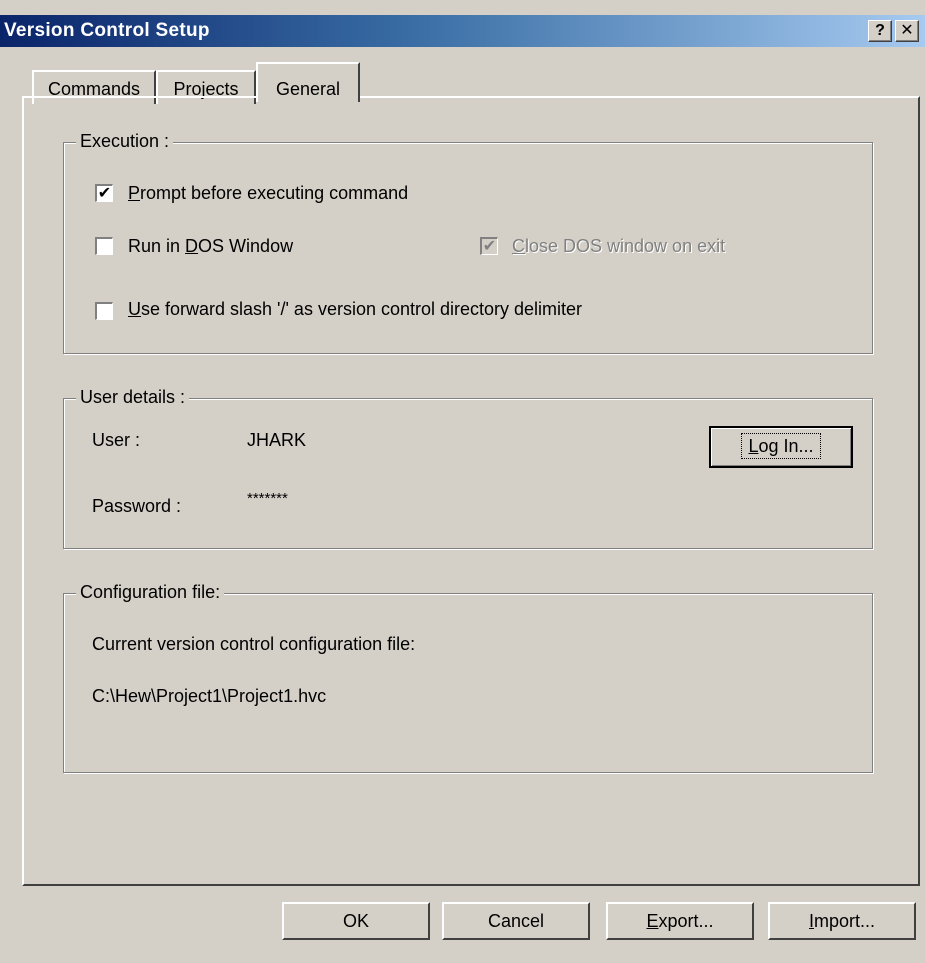 The height and width of the screenshot is (963, 925). Describe the element at coordinates (116, 440) in the screenshot. I see `user-label: User :` at that location.